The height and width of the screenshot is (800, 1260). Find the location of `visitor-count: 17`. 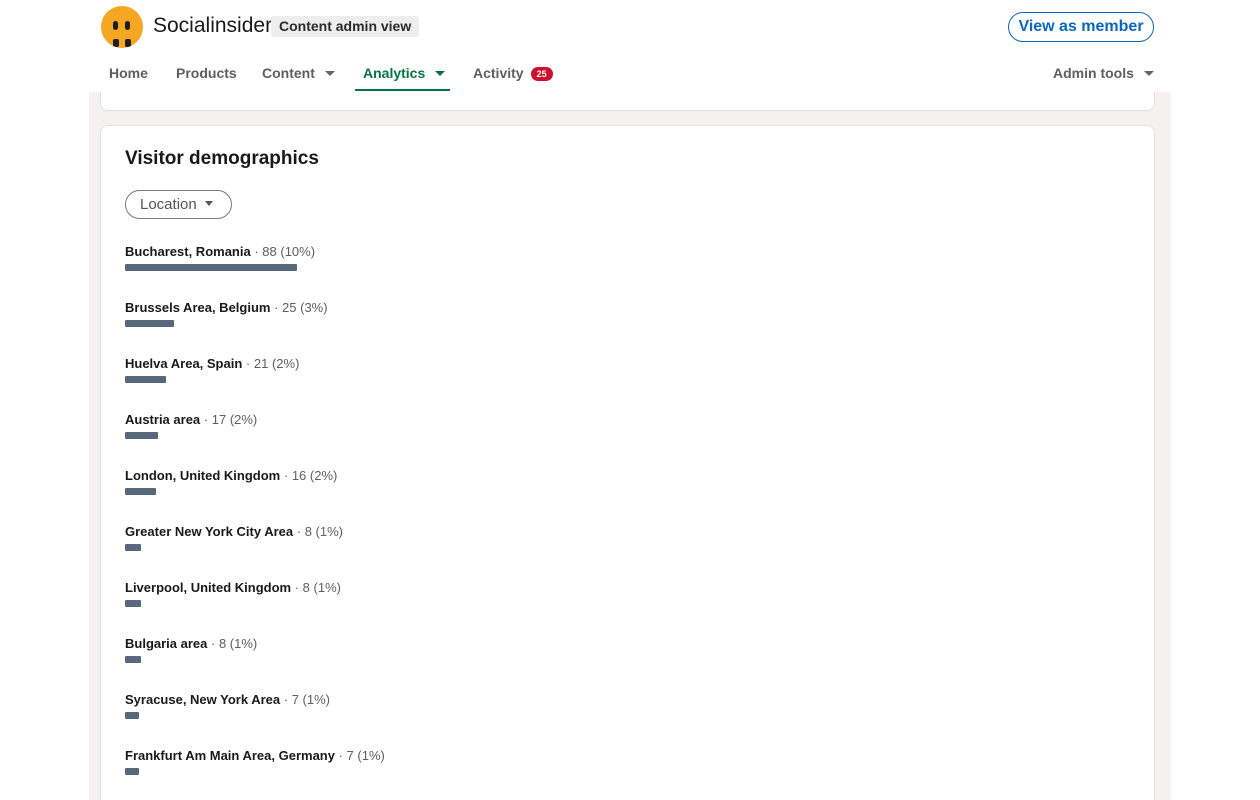

visitor-count: 17 is located at coordinates (219, 419).